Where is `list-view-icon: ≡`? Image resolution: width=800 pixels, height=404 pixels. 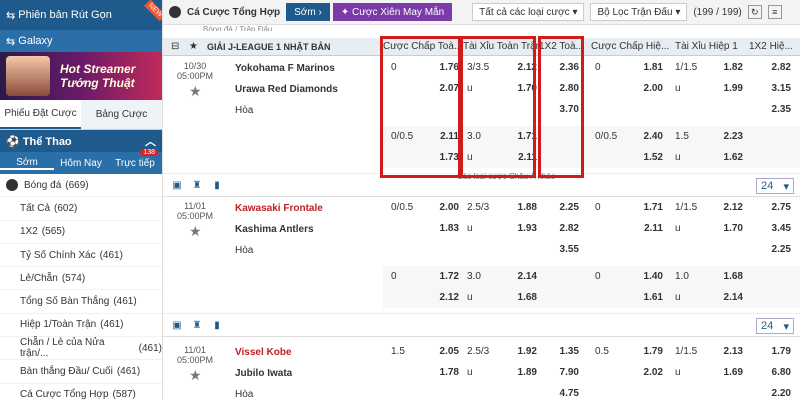
list-view-icon: ≡ is located at coordinates (774, 12).